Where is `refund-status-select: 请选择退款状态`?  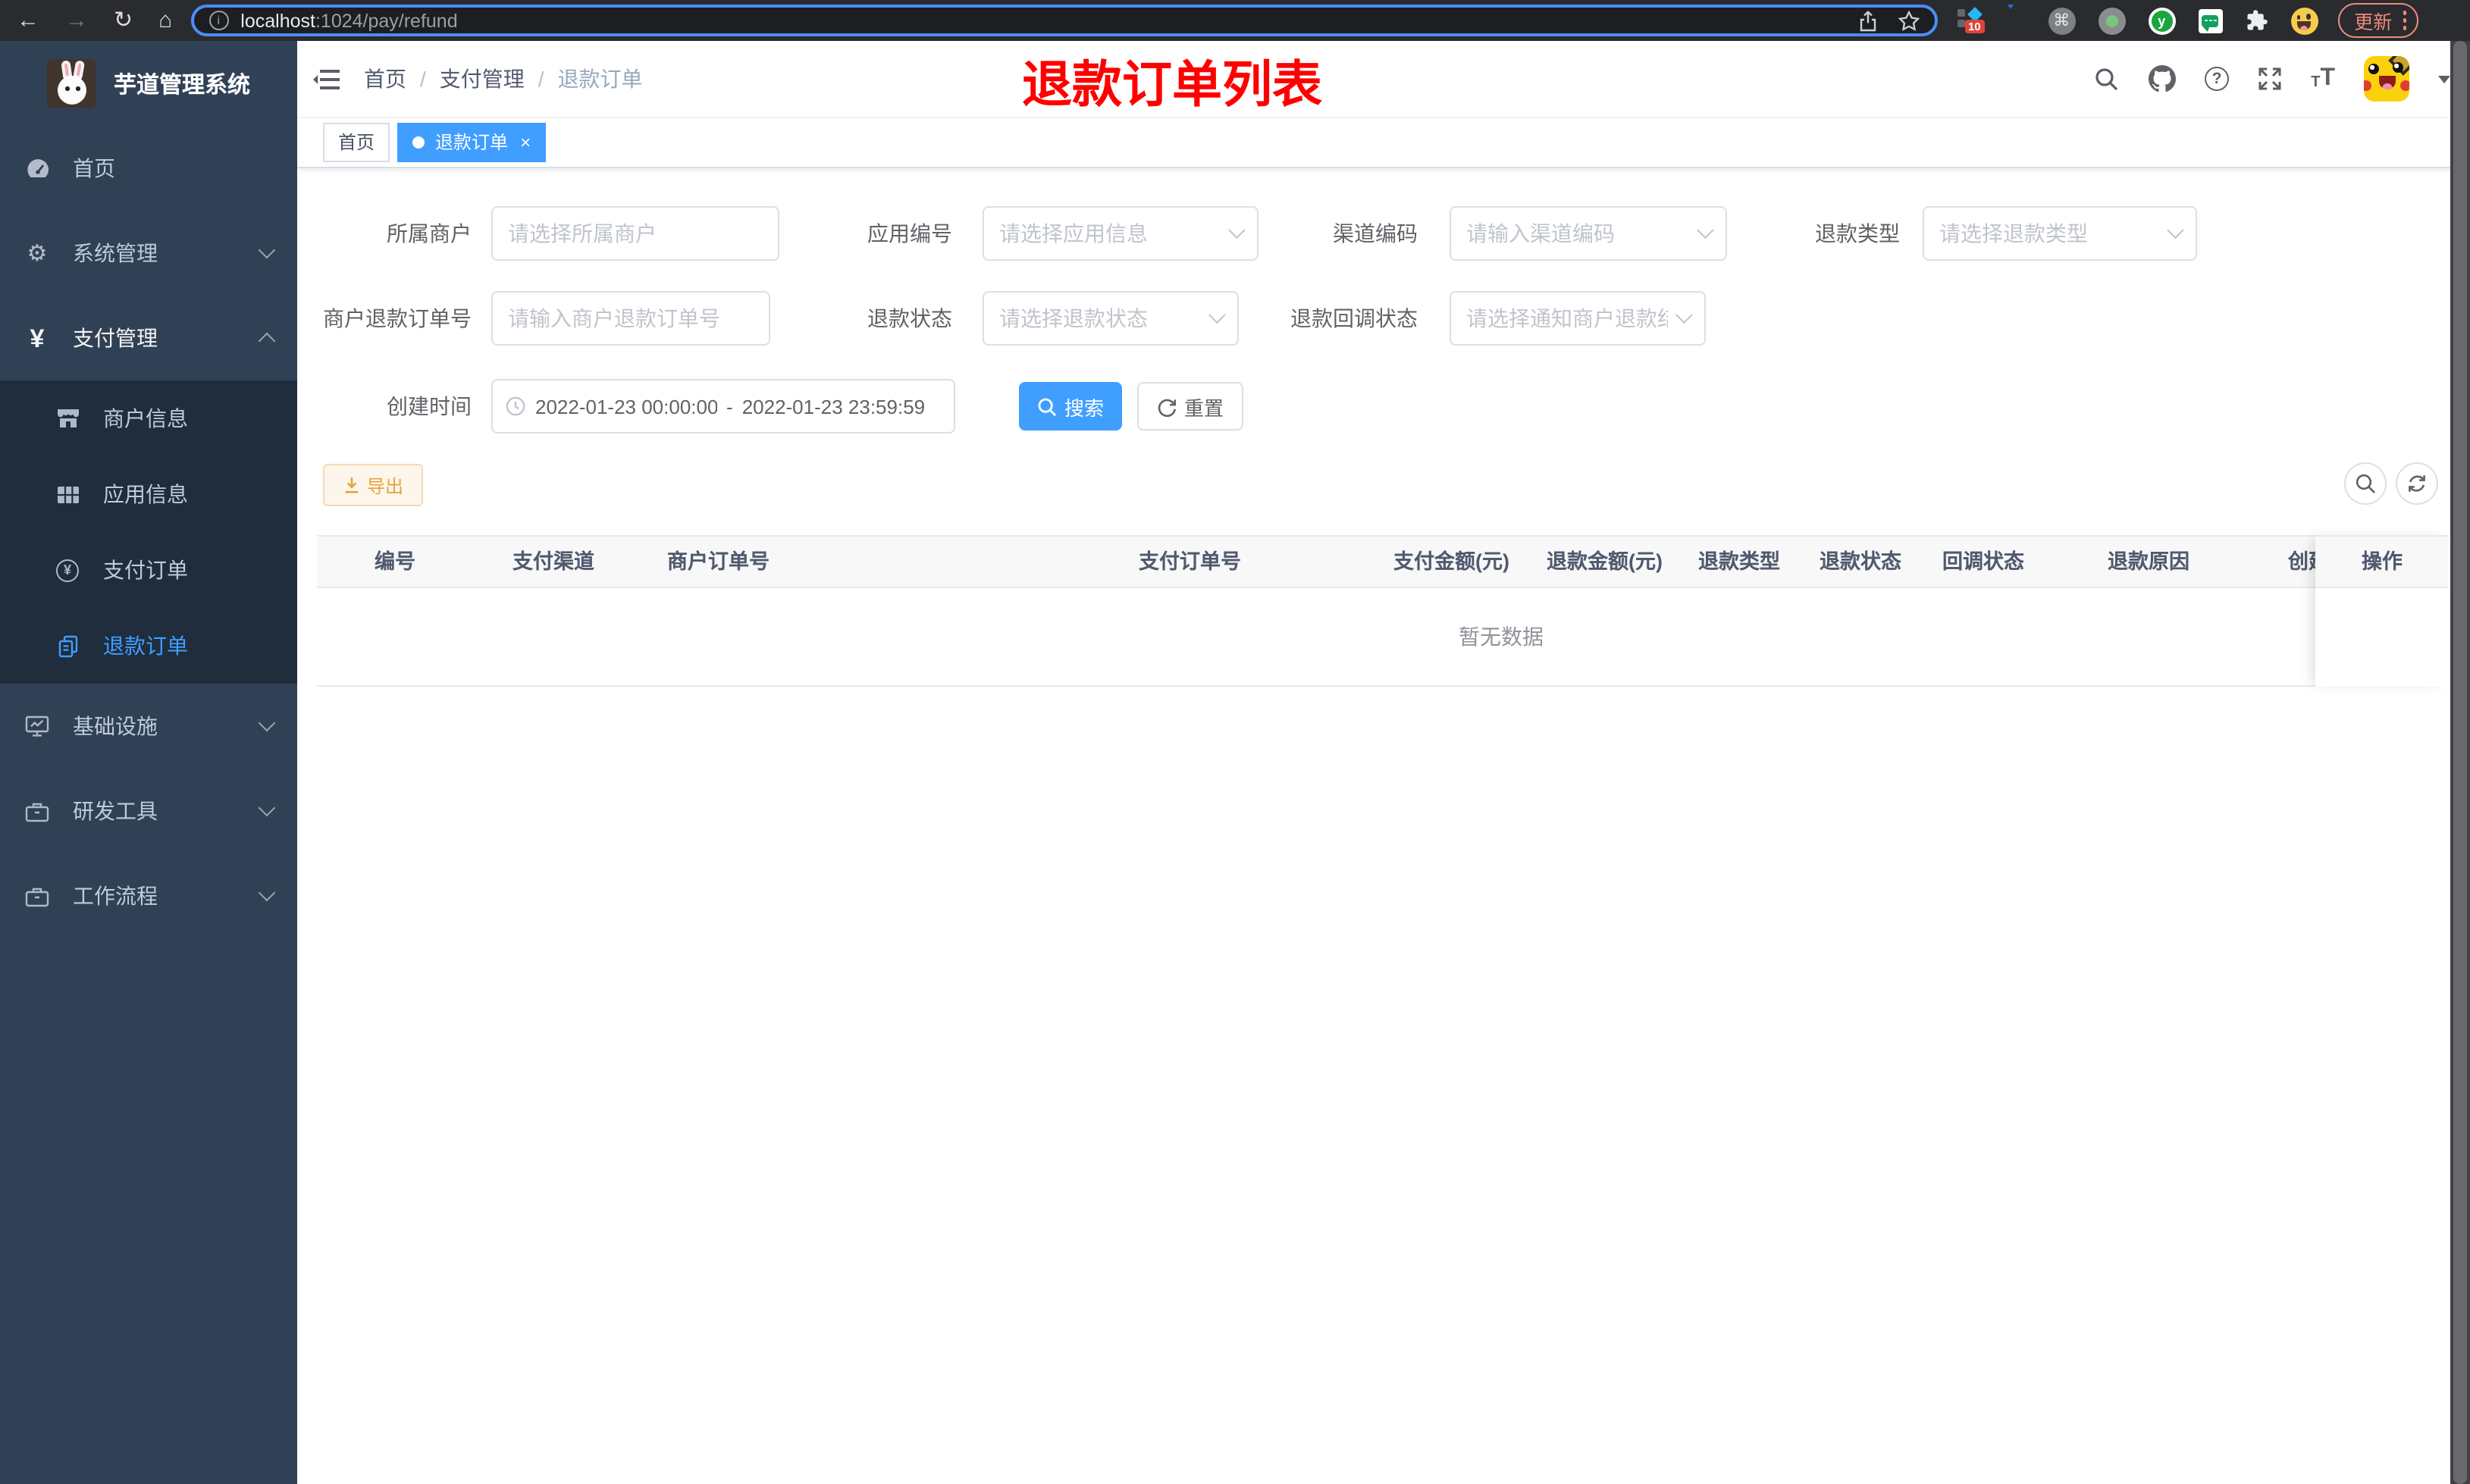 refund-status-select: 请选择退款状态 is located at coordinates (1111, 319).